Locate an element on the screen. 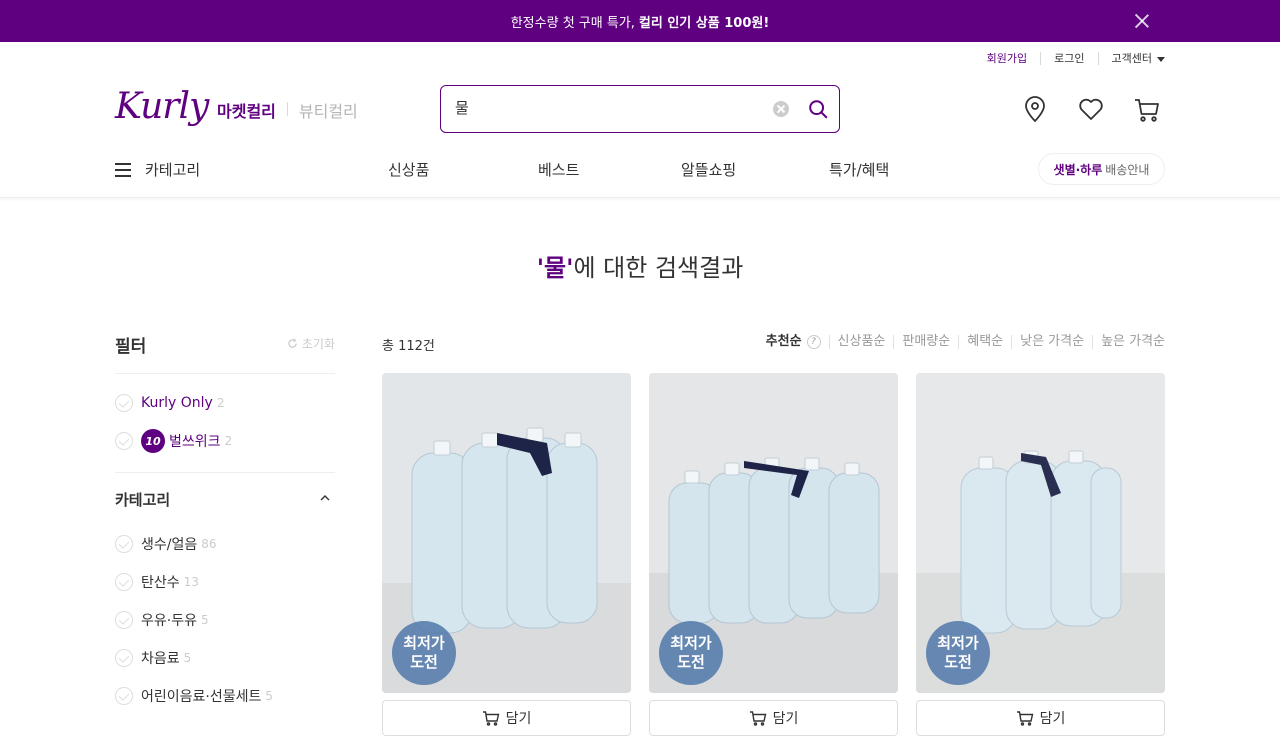  option-label: Kurly Only is located at coordinates (177, 403).